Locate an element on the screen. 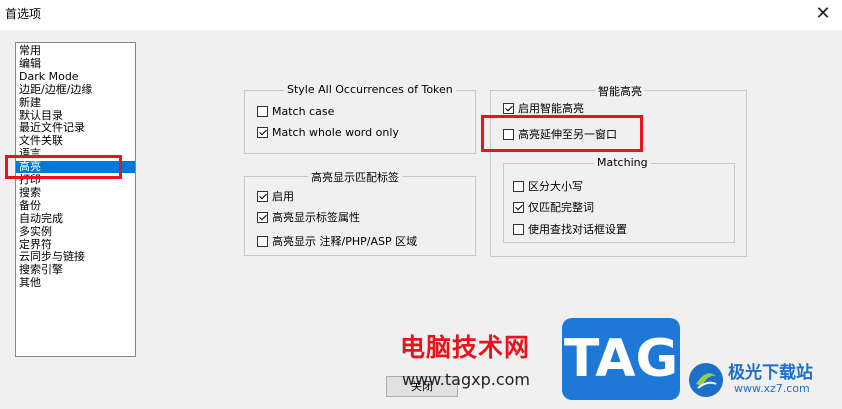 Image resolution: width=842 pixels, height=409 pixels. sidebar-item: 定界符 is located at coordinates (75, 244).